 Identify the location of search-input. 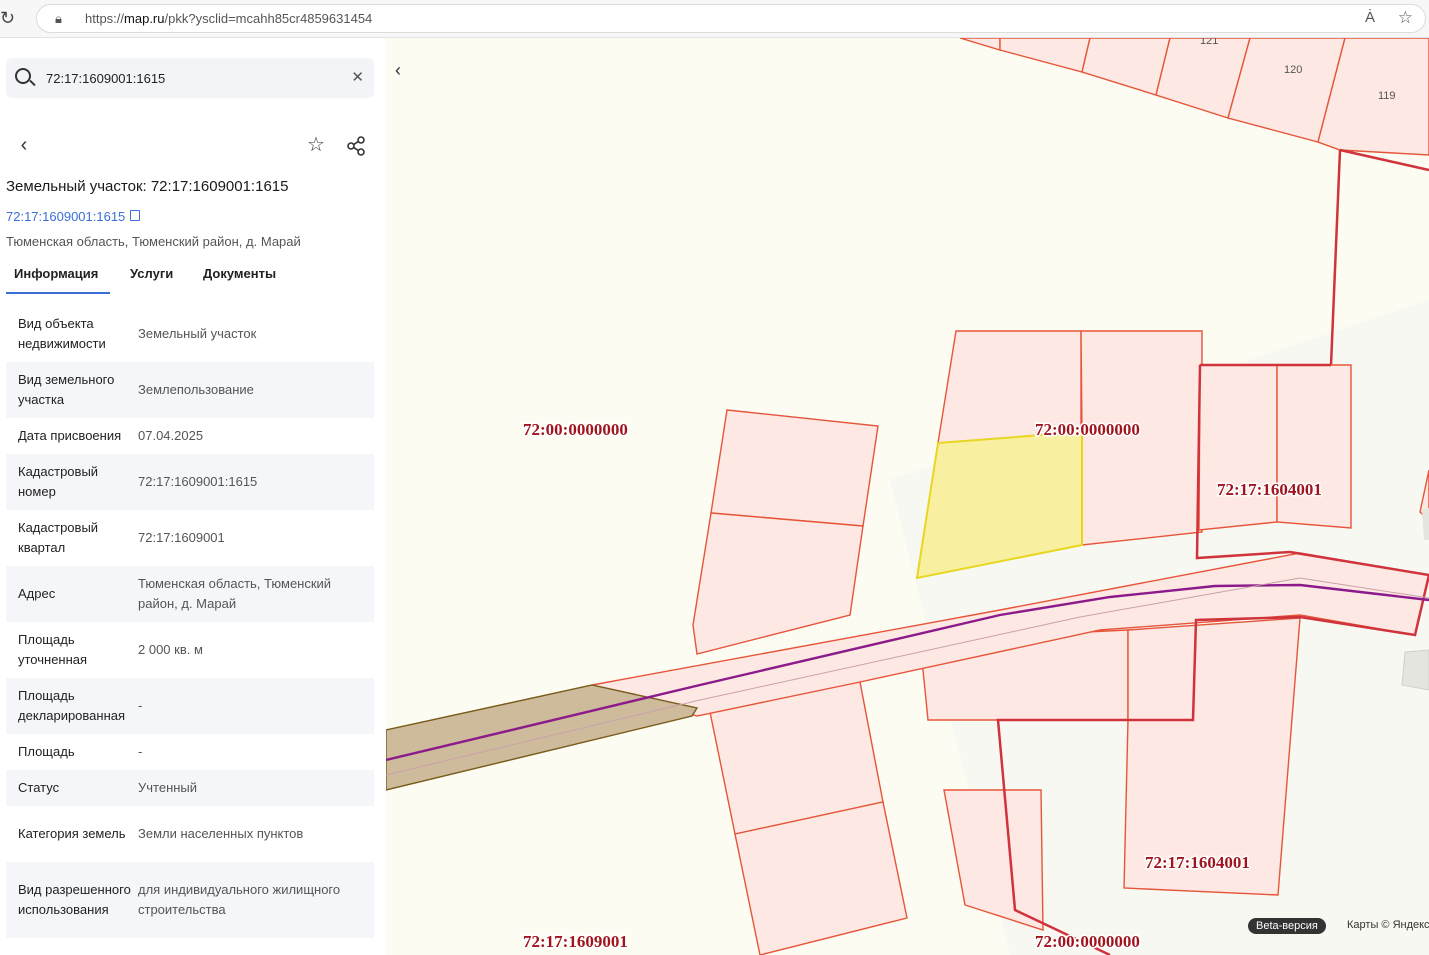
(191, 78).